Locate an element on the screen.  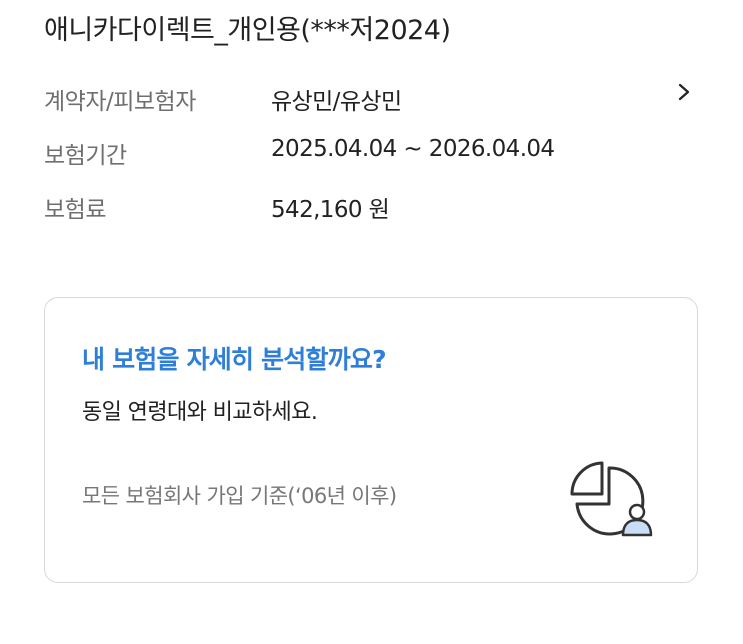
row-label: 보험기간 is located at coordinates (85, 156).